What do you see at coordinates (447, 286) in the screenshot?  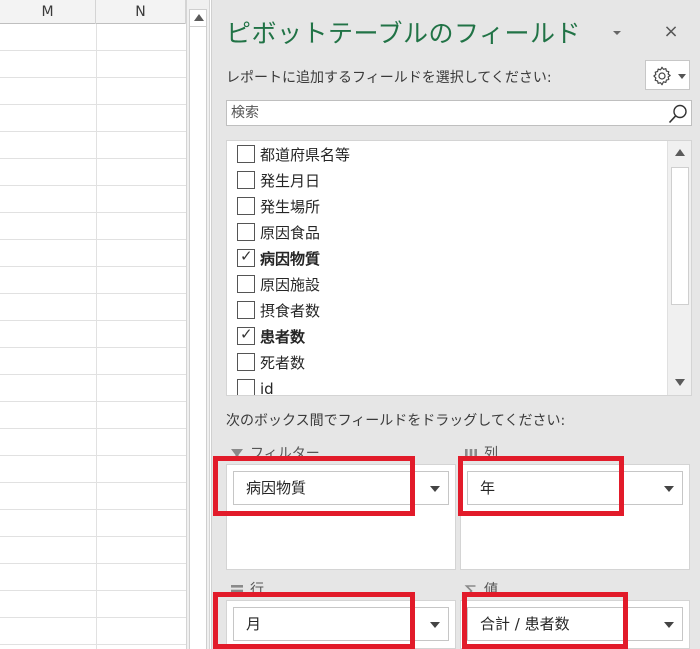 I see `field-item: 原因施設` at bounding box center [447, 286].